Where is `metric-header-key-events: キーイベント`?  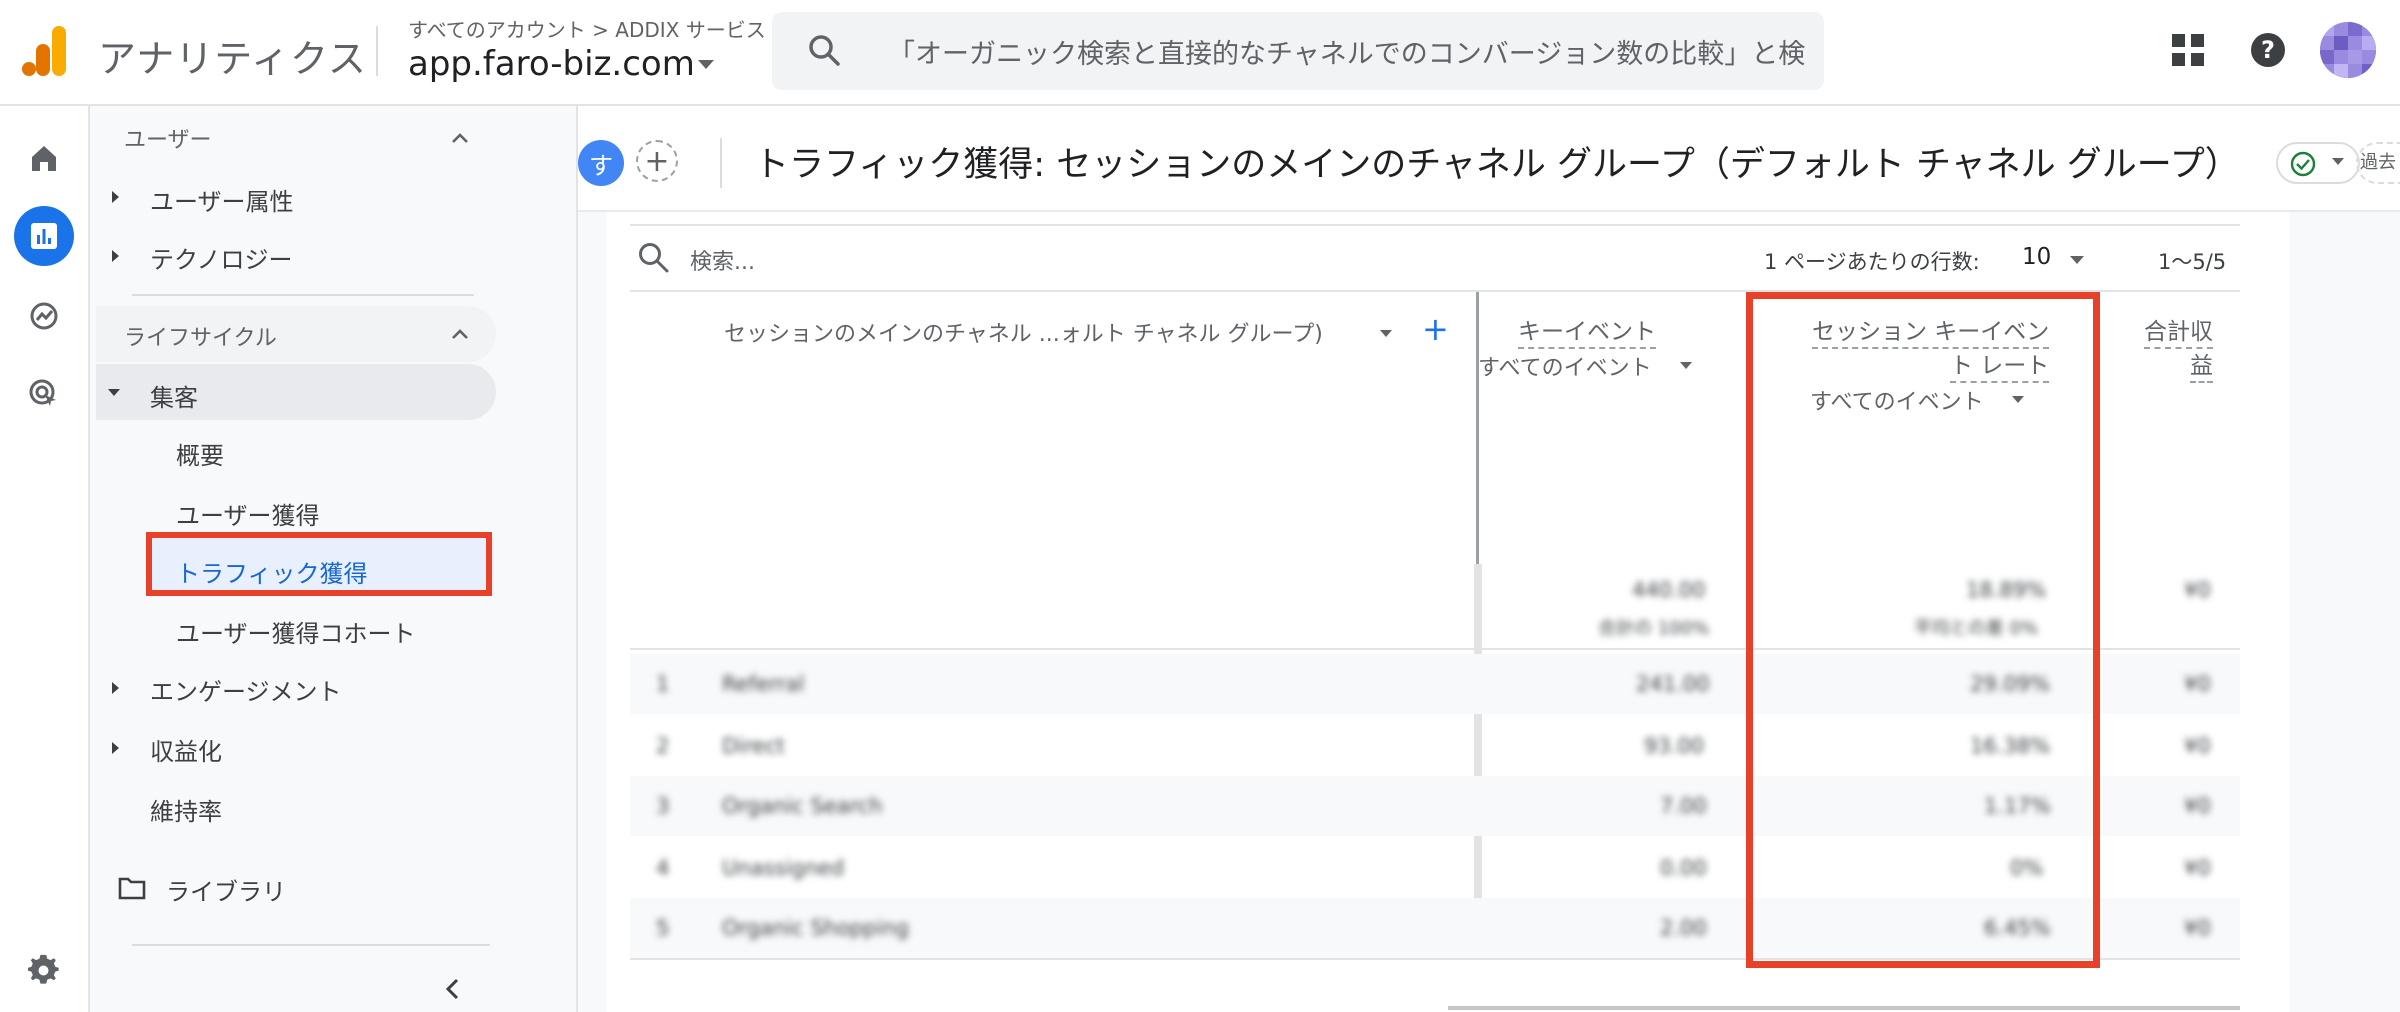 metric-header-key-events: キーイベント is located at coordinates (1587, 330).